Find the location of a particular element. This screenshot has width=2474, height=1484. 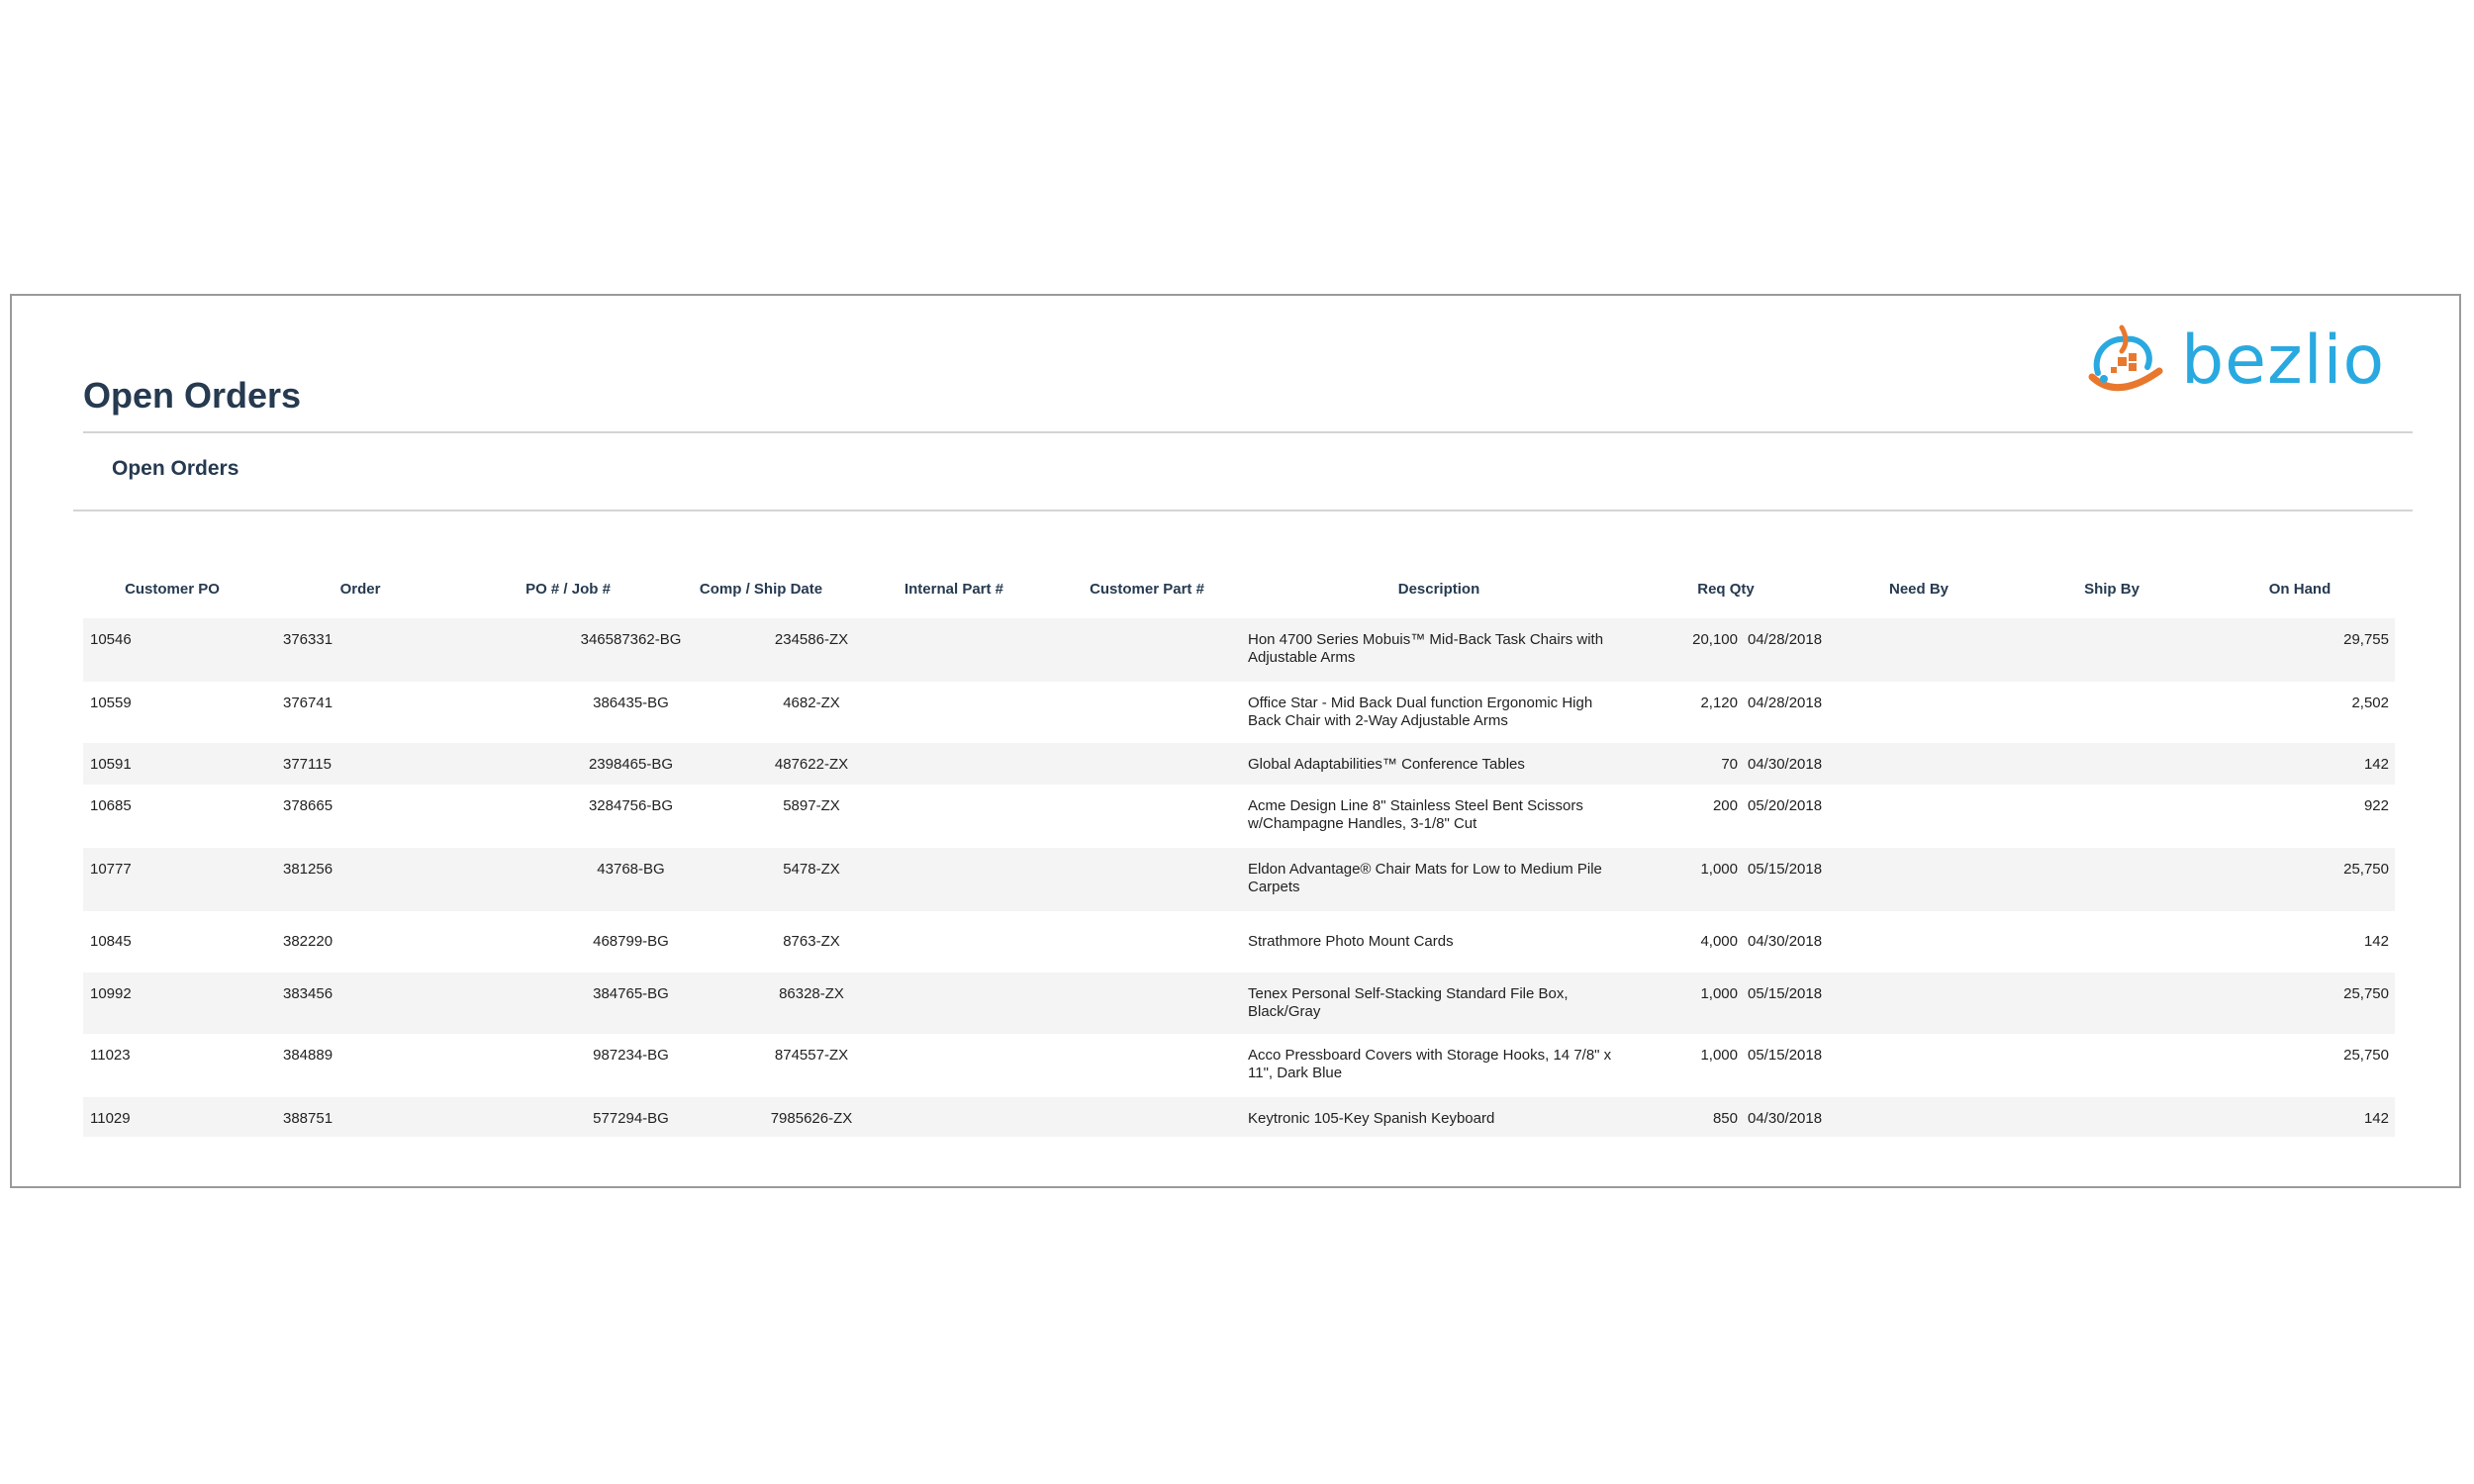

cell-customer-part: 8763-ZX is located at coordinates (812, 941).